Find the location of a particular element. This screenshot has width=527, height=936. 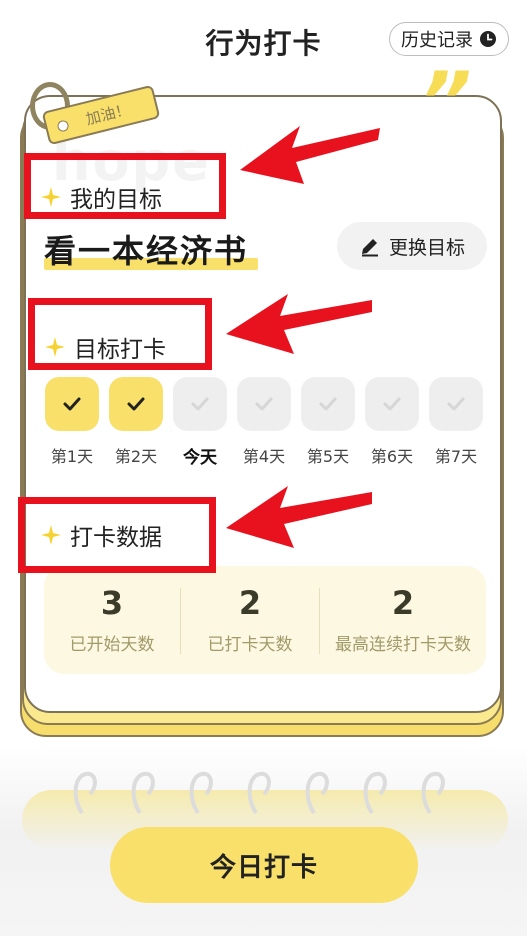

stats-panel: 3 已开始天数 2 已打卡天数 2 最高连续打卡天数 is located at coordinates (265, 620).